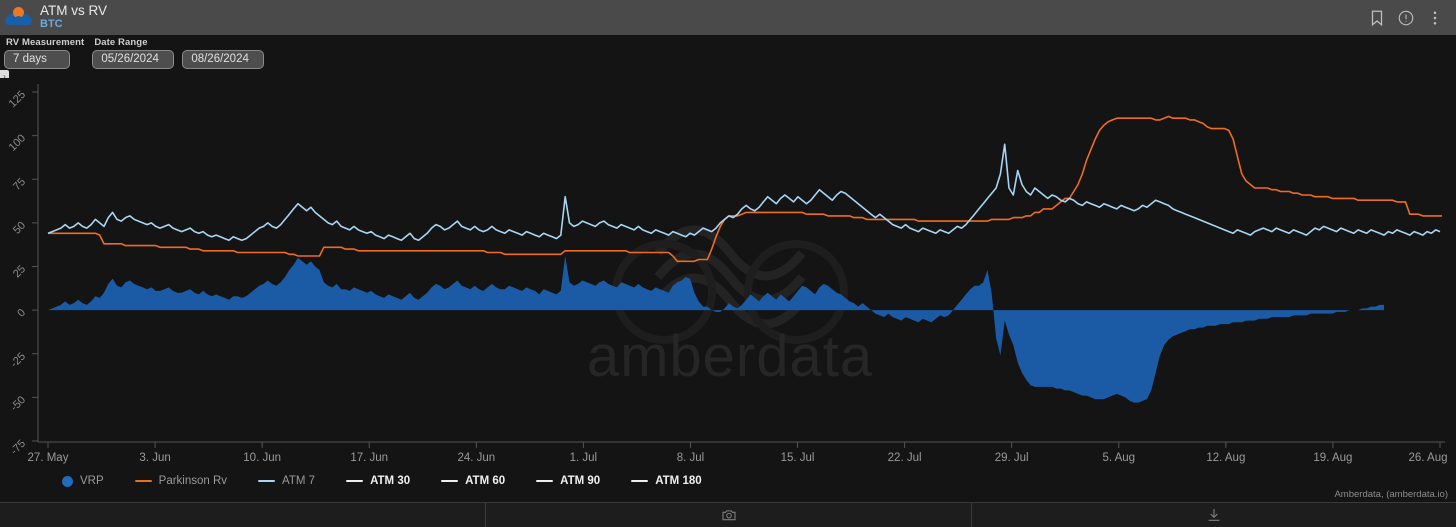 The height and width of the screenshot is (527, 1456). Describe the element at coordinates (19, 18) in the screenshot. I see `amberdata-logo-icon` at that location.